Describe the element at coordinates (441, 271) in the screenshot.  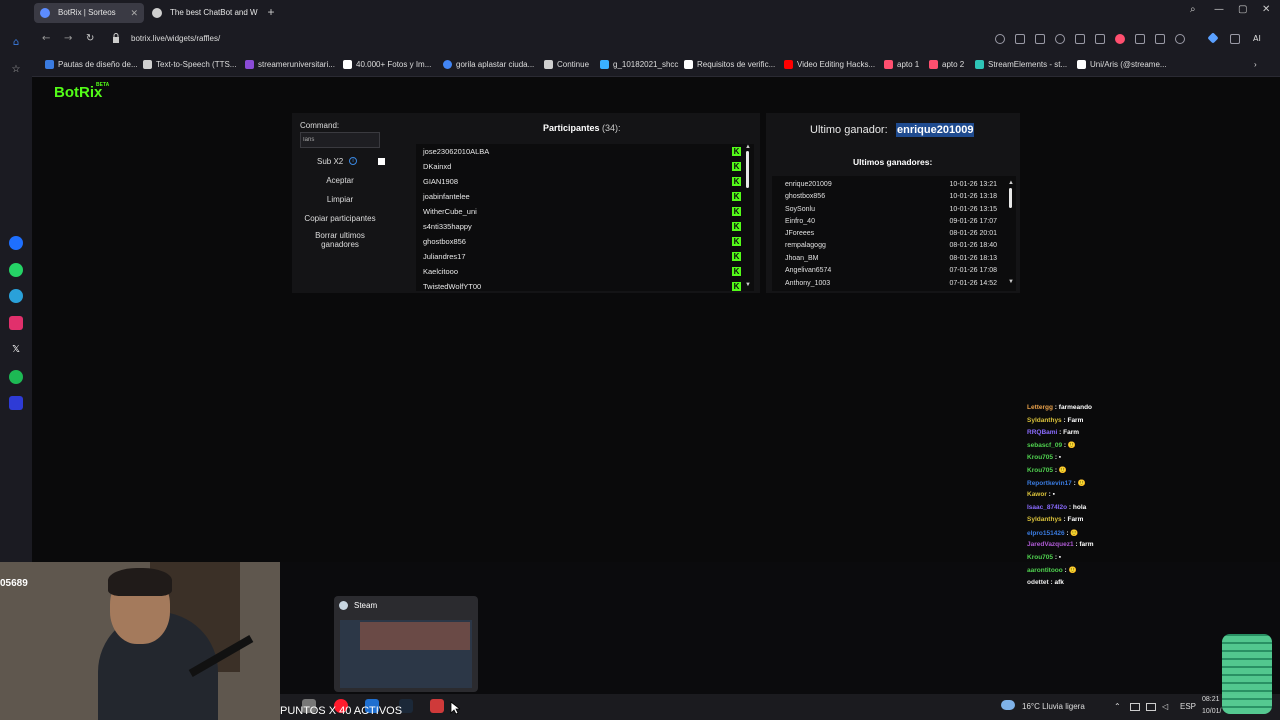
I see `participant-name: Kaelcitooo` at that location.